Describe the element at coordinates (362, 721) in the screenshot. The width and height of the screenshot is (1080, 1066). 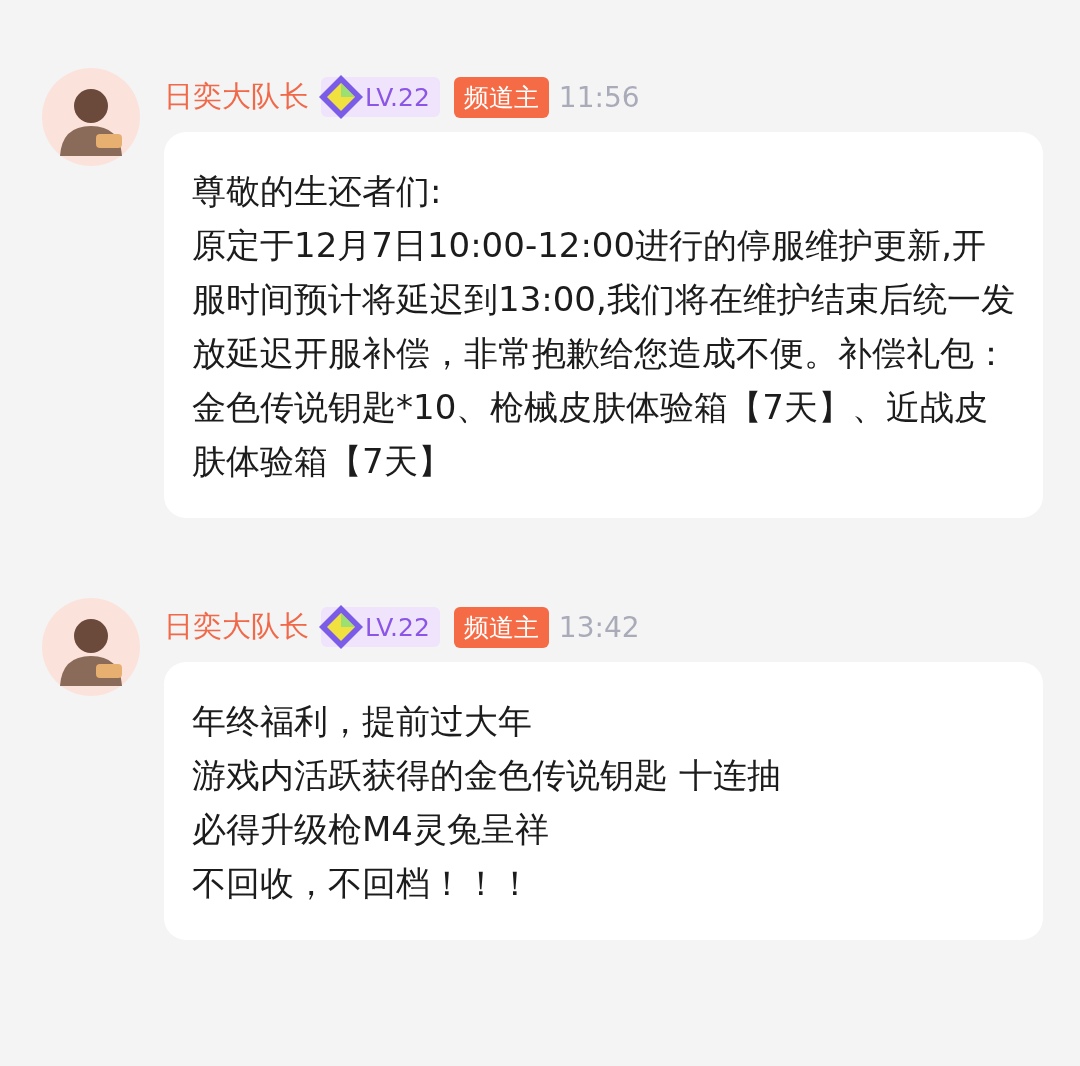
I see `message-text: 年终福利，提前过大年` at that location.